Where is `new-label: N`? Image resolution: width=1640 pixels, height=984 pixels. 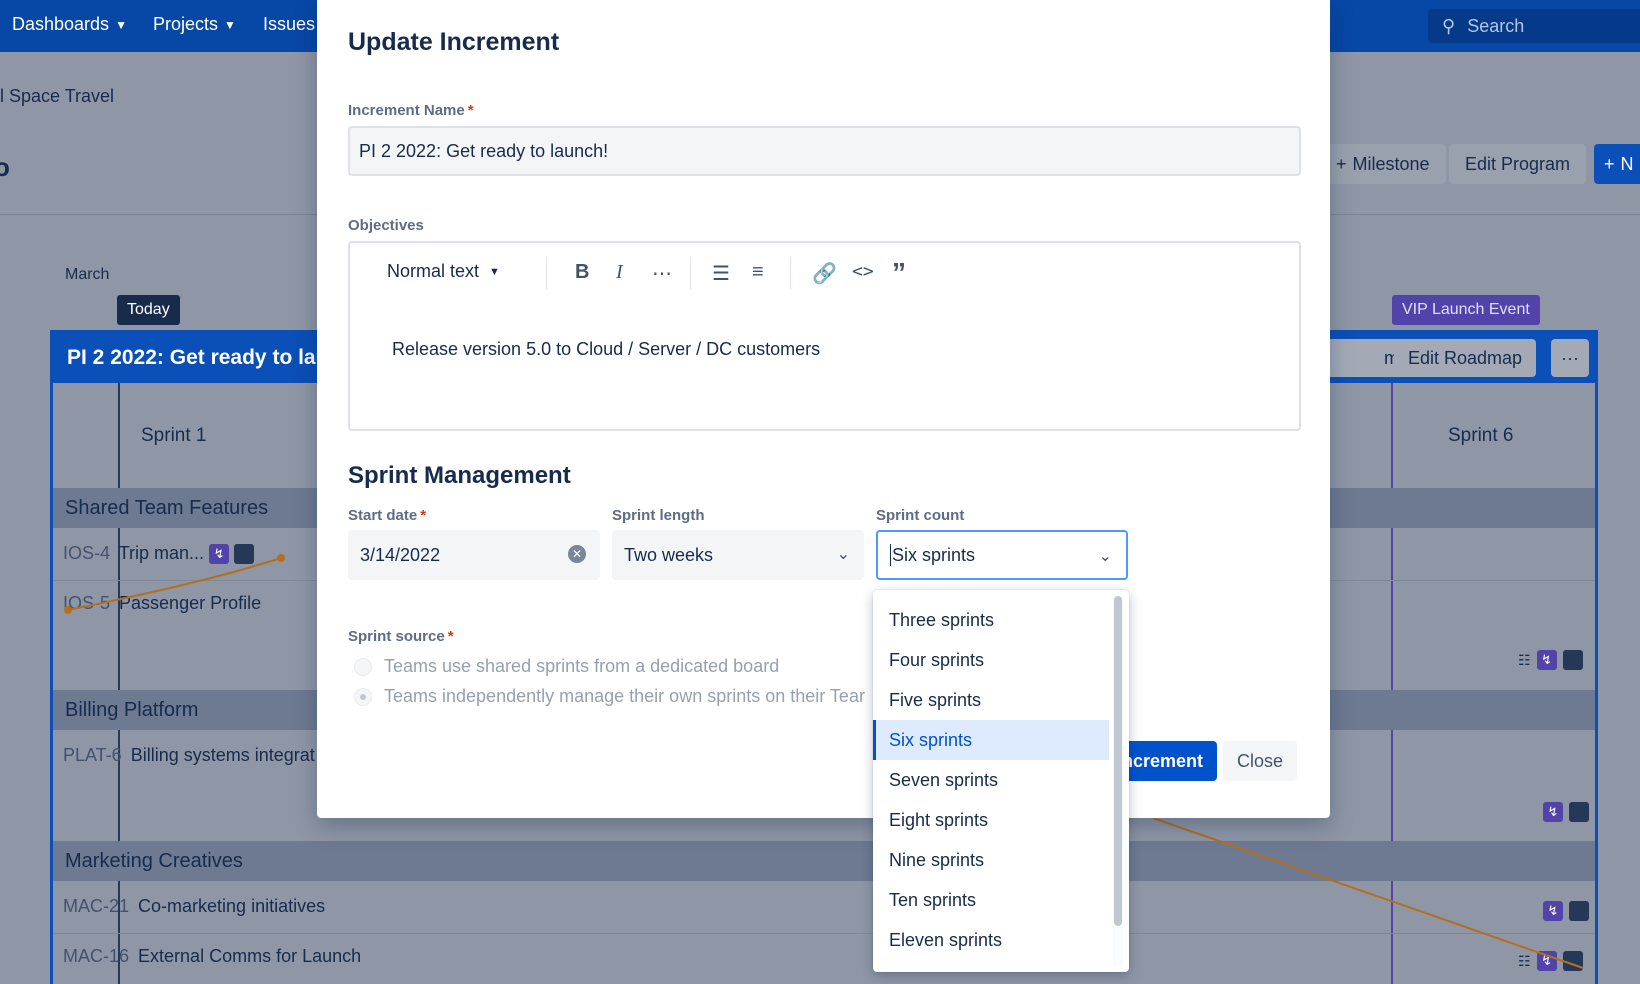
new-label: N is located at coordinates (1627, 163).